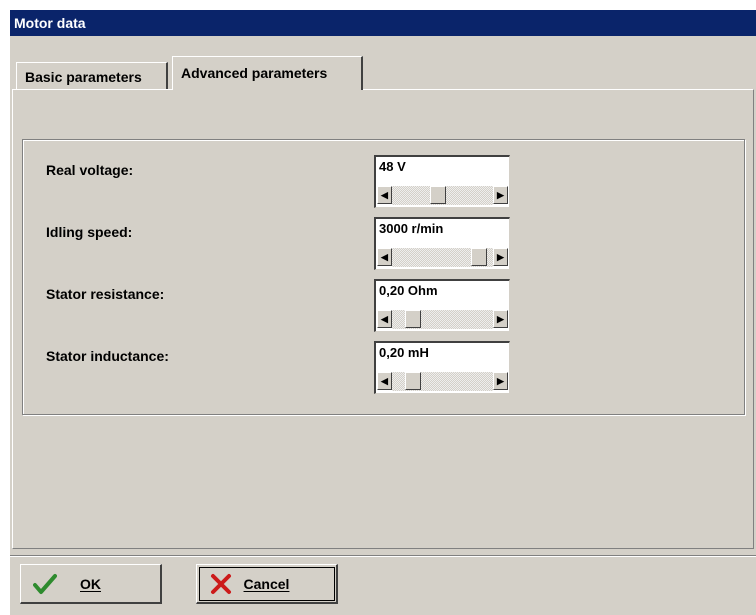 This screenshot has height=615, width=756. I want to click on tab-label: Advanced parameters, so click(254, 73).